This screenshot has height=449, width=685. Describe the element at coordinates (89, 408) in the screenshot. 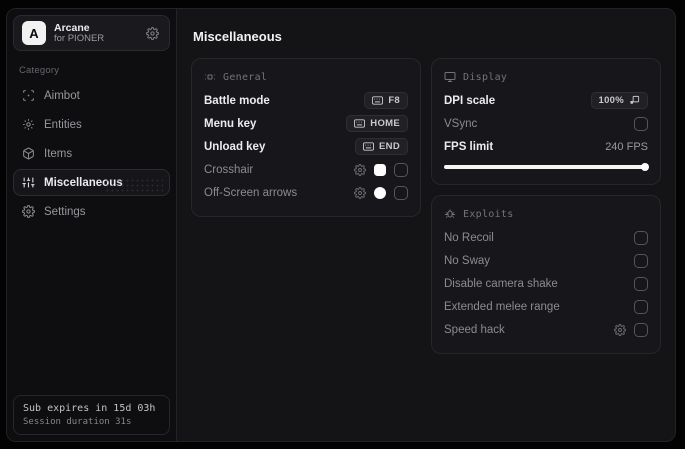

I see `sub-expires-text: Sub expires in 15d 03h` at that location.